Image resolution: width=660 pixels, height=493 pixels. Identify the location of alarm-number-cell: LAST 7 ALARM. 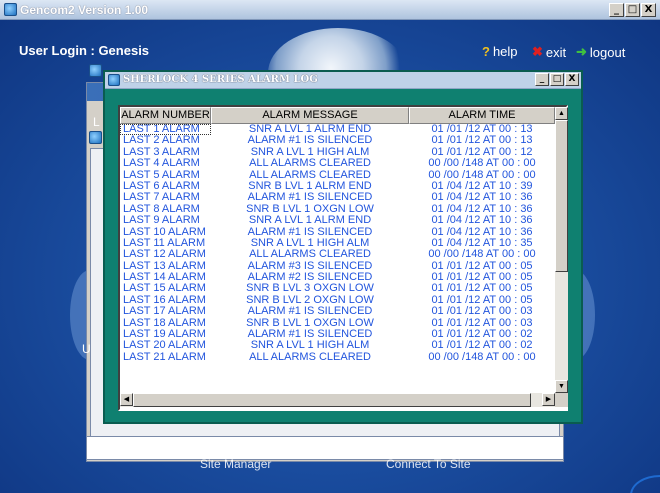
(161, 198).